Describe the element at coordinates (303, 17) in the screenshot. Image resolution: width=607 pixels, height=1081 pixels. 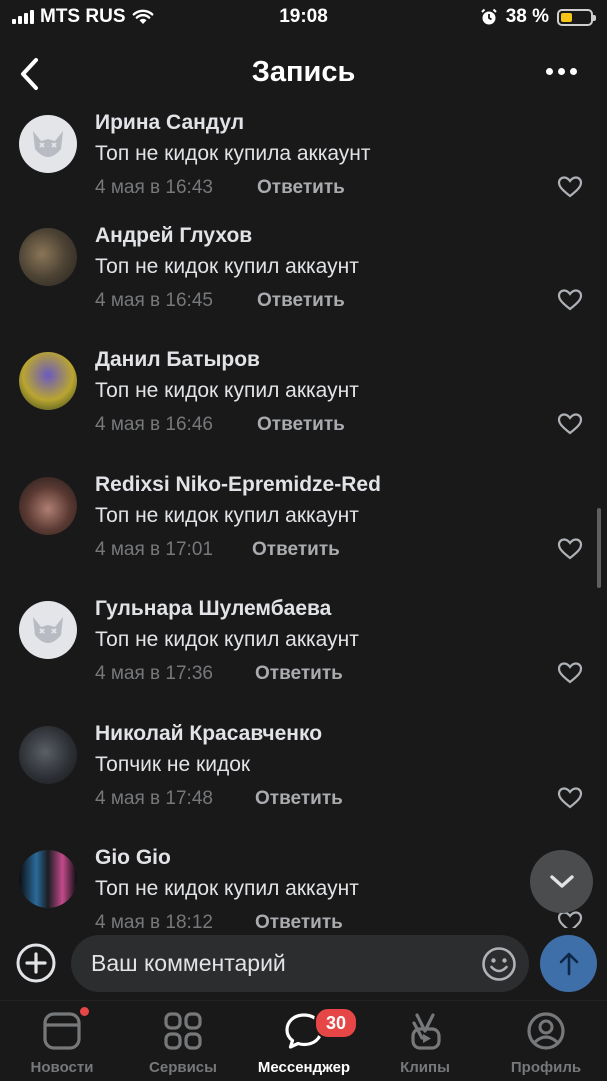
I see `status-bar: MTS RUS 19:08 38 %` at that location.